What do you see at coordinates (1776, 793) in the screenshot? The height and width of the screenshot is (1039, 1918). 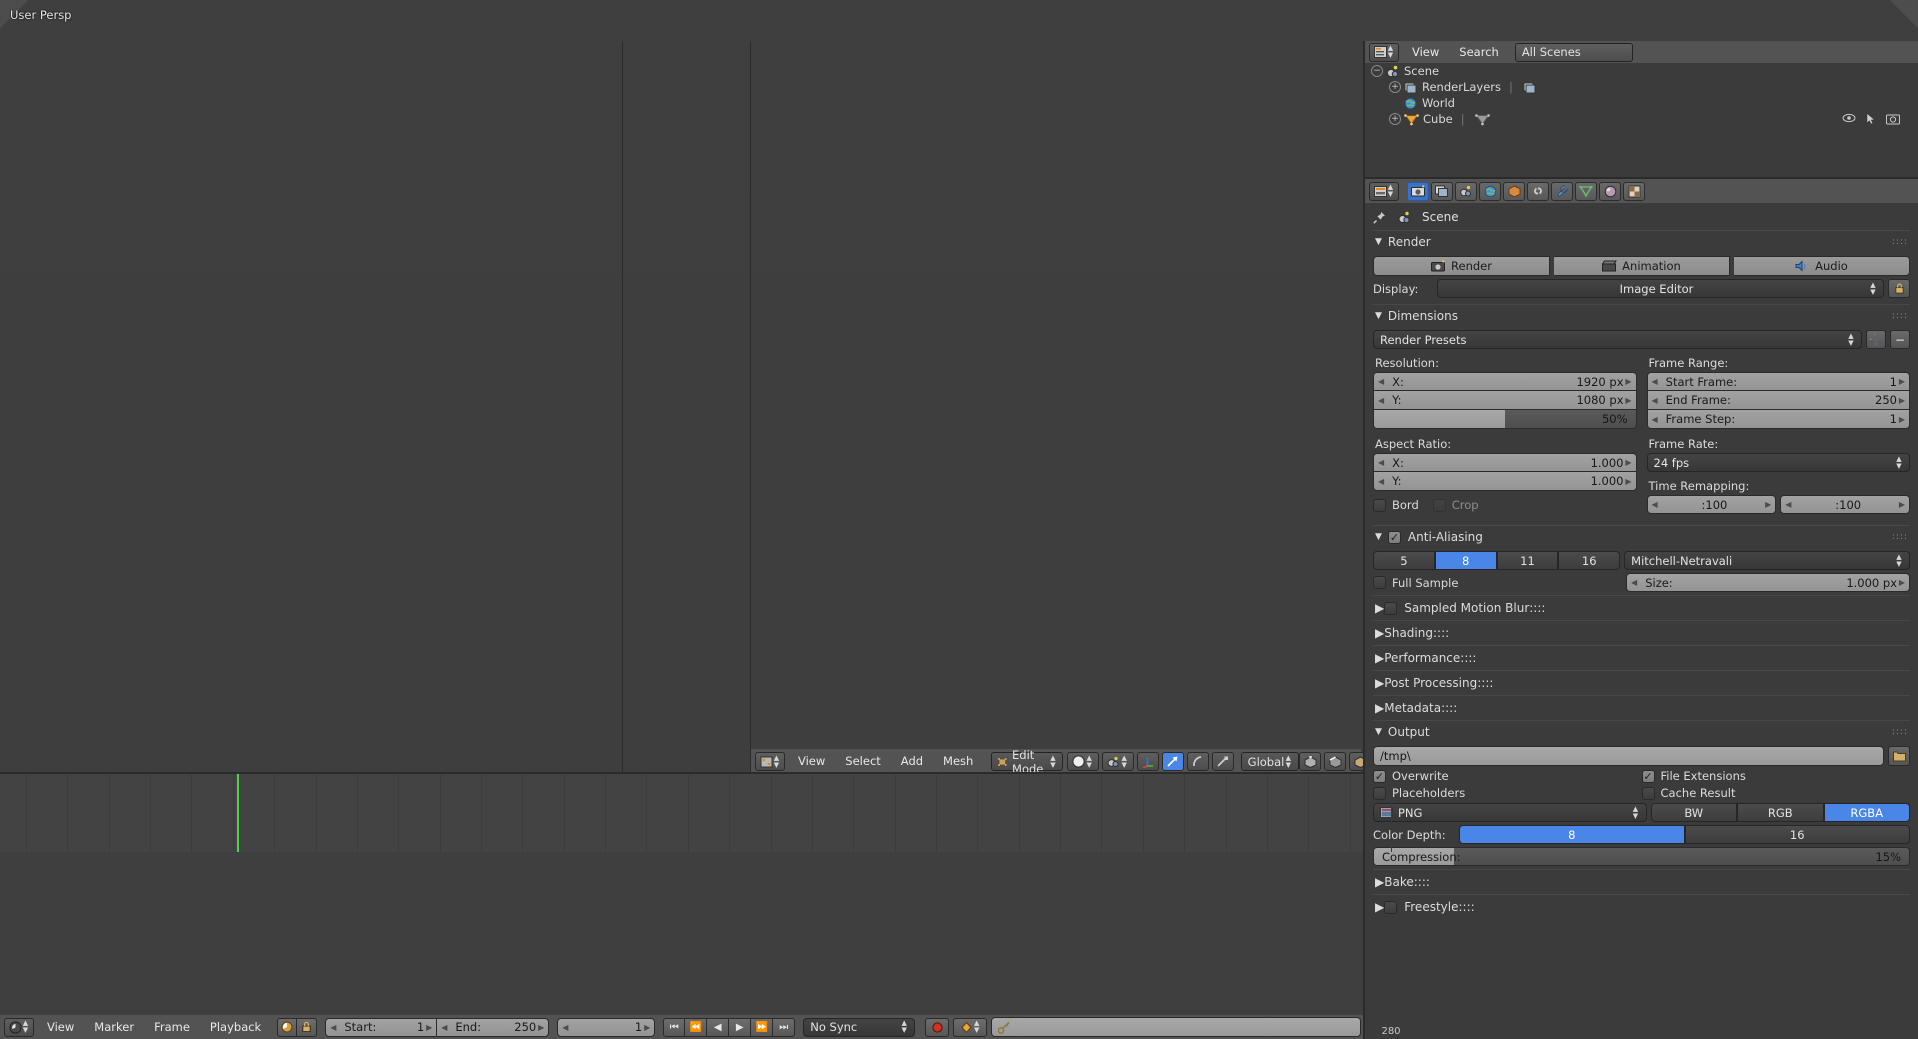 I see `cache-result-checkbox-row: Cache Result` at bounding box center [1776, 793].